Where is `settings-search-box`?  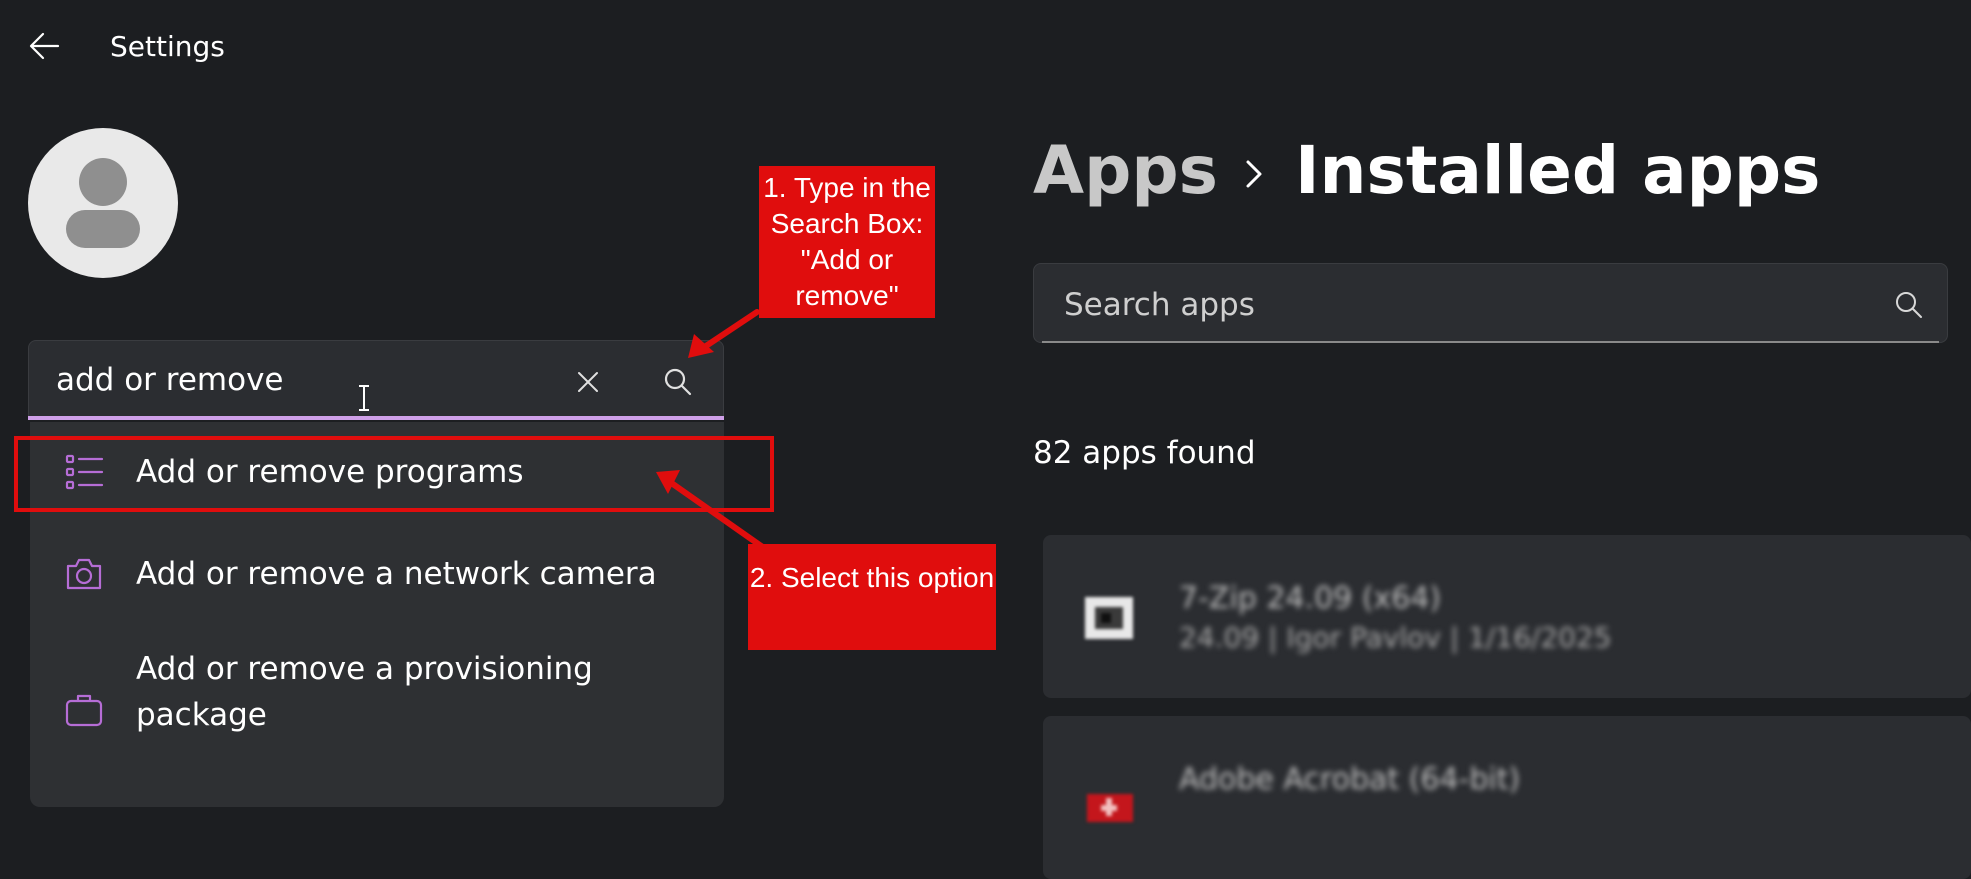 settings-search-box is located at coordinates (376, 380).